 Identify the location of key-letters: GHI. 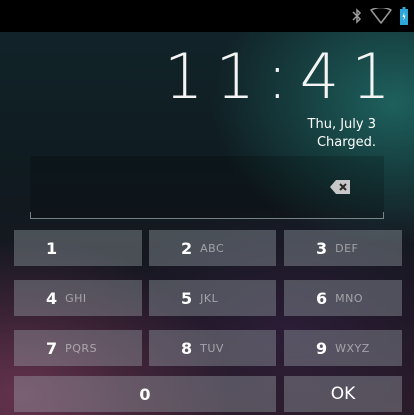
(76, 298).